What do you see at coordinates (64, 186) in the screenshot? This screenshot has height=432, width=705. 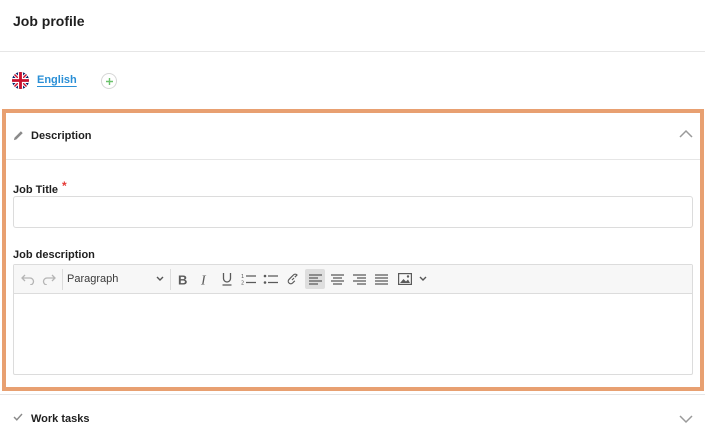 I see `required-marker: *` at bounding box center [64, 186].